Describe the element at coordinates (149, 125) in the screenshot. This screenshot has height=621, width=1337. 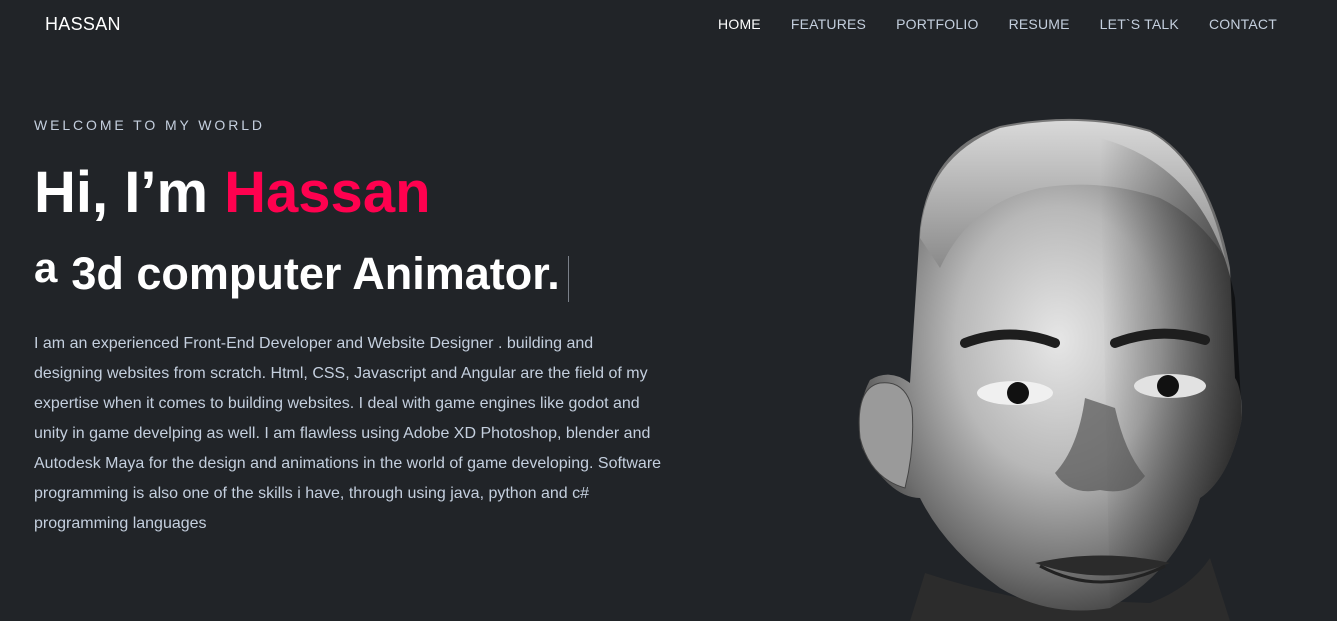
I see `welcome-text: WELCOME TO MY WORLD` at that location.